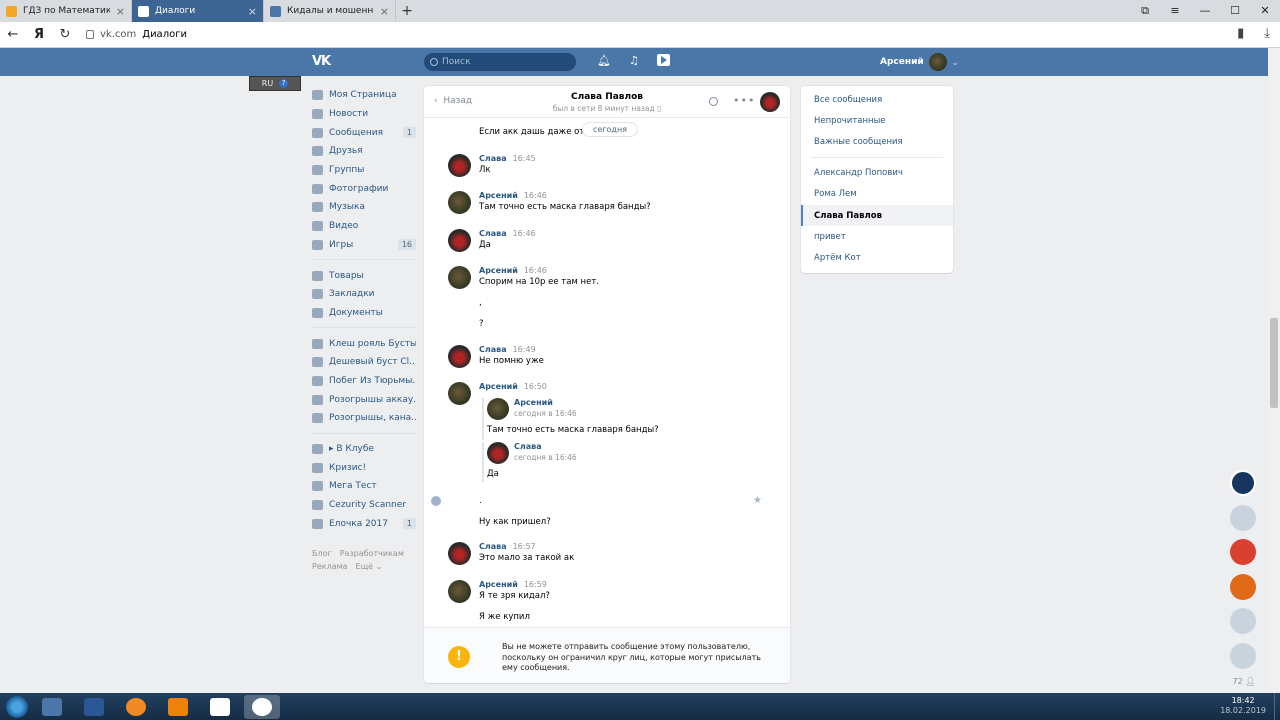  Describe the element at coordinates (1205, 11) in the screenshot. I see `minimize-button: —` at that location.